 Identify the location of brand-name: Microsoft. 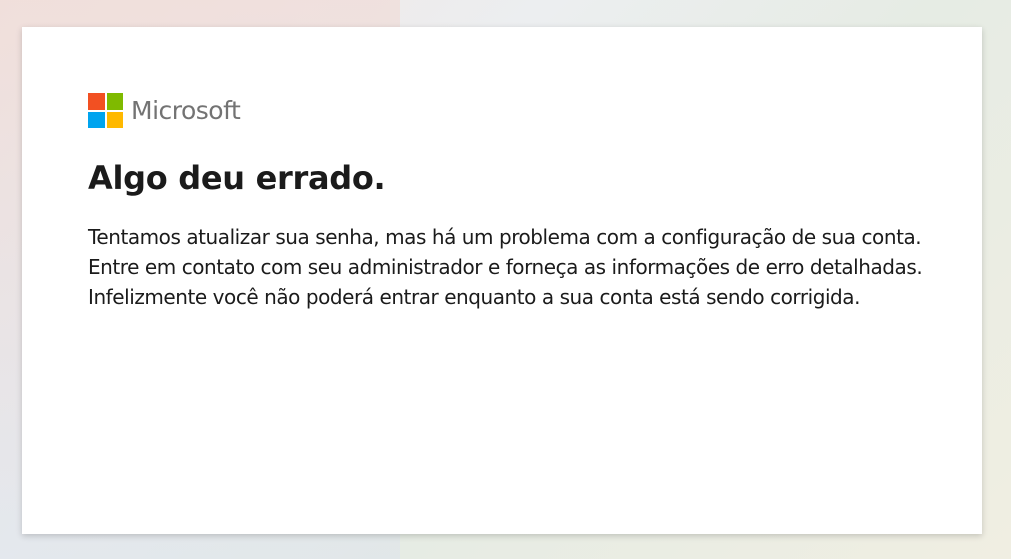
(186, 110).